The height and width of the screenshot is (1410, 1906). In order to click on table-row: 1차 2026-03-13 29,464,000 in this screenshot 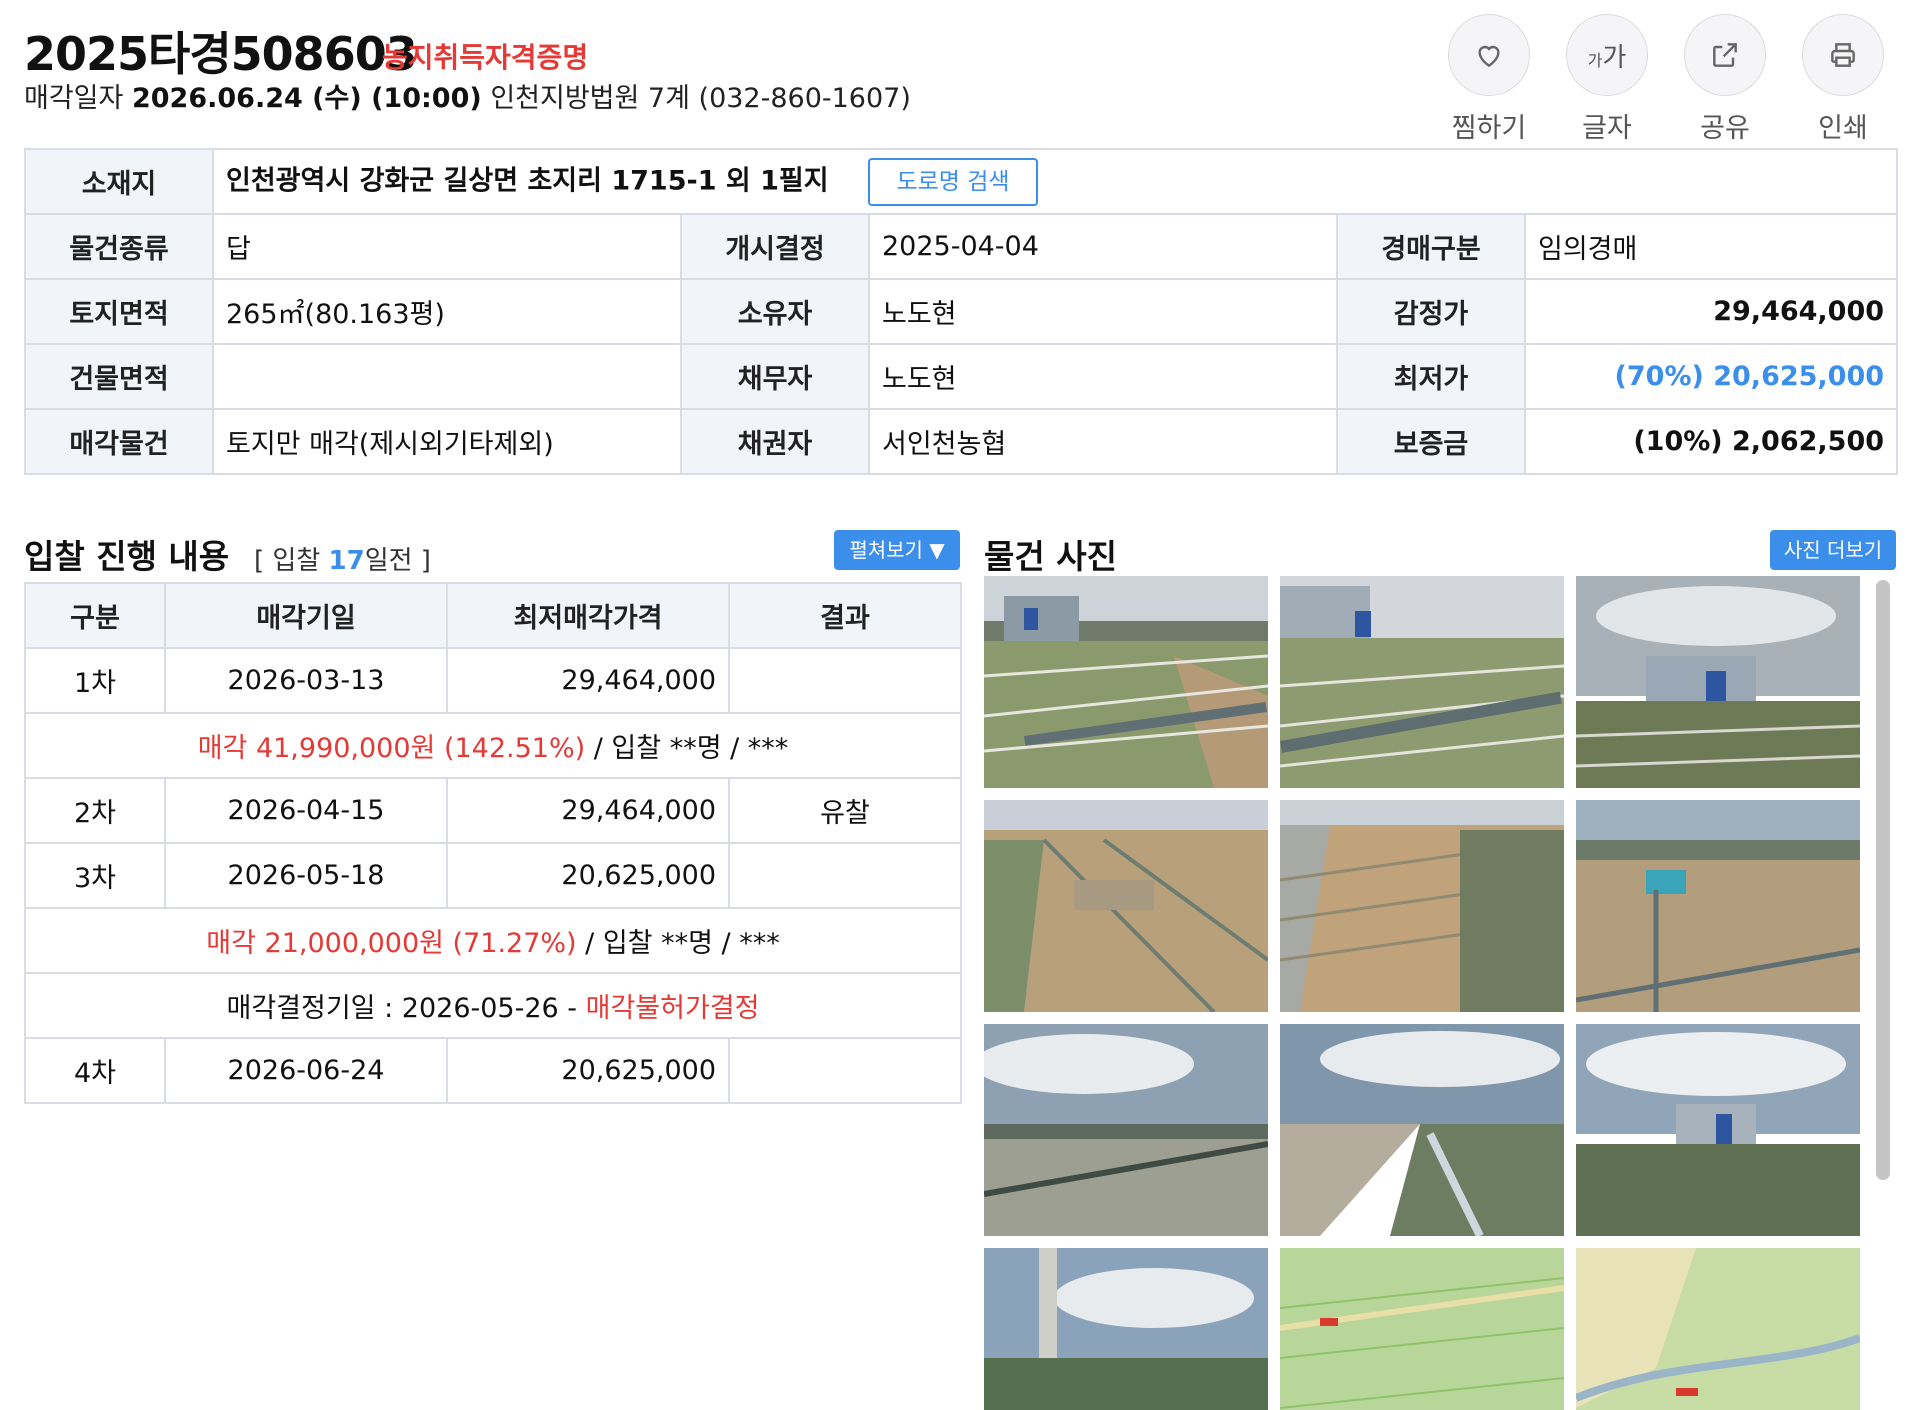, I will do `click(493, 680)`.